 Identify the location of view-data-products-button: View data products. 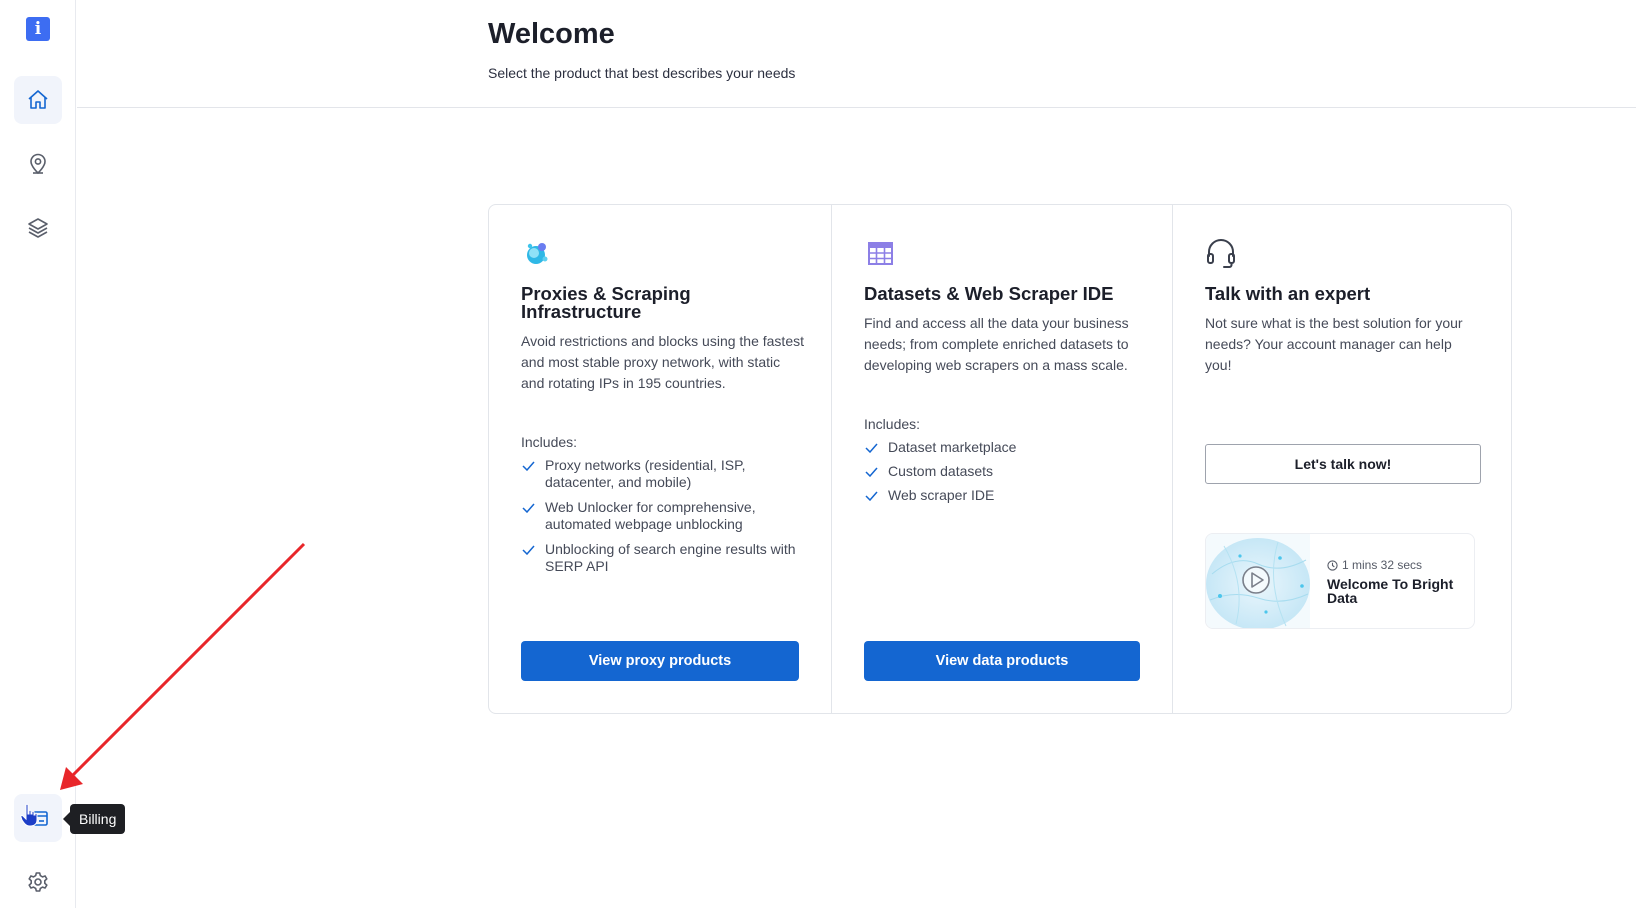
(1002, 661).